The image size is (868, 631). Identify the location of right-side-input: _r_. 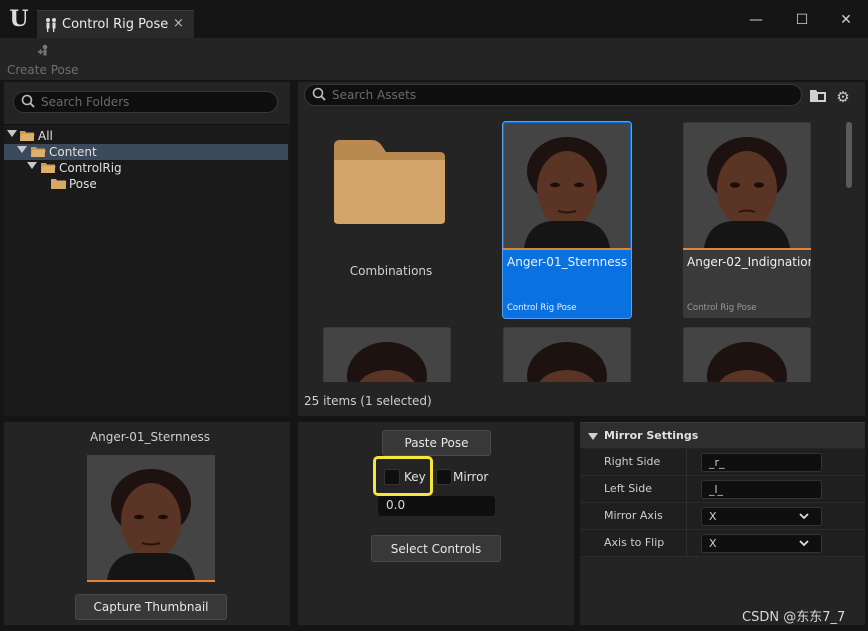
(761, 462).